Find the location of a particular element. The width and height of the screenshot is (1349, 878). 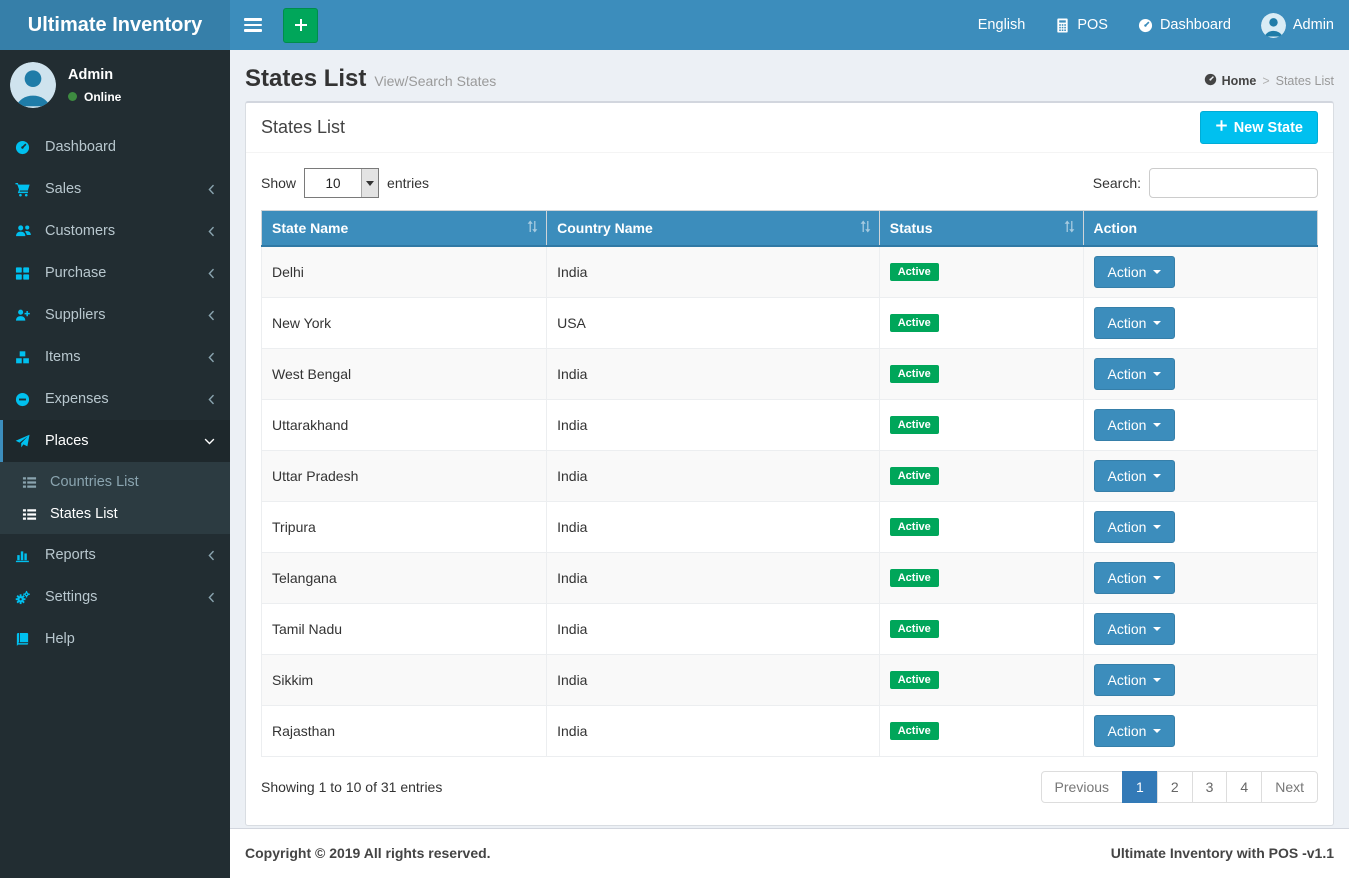

state-name-cell: Uttar Pradesh is located at coordinates (404, 475).